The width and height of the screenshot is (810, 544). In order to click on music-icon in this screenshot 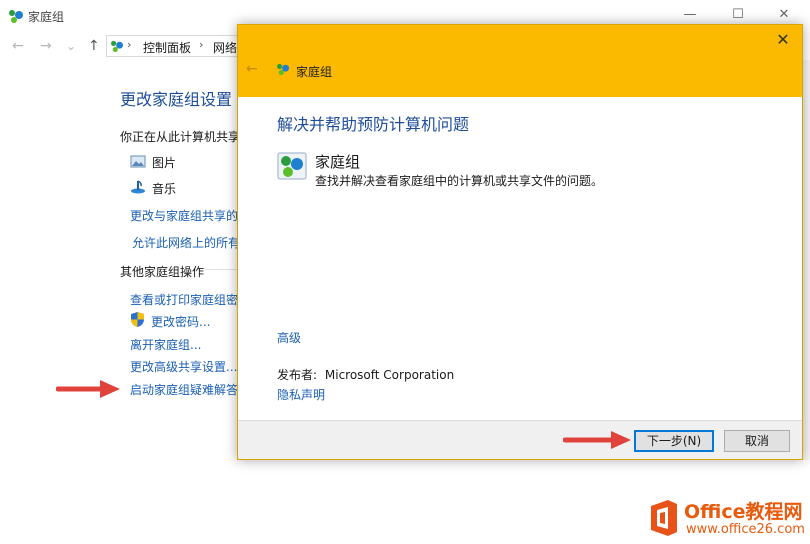, I will do `click(138, 187)`.